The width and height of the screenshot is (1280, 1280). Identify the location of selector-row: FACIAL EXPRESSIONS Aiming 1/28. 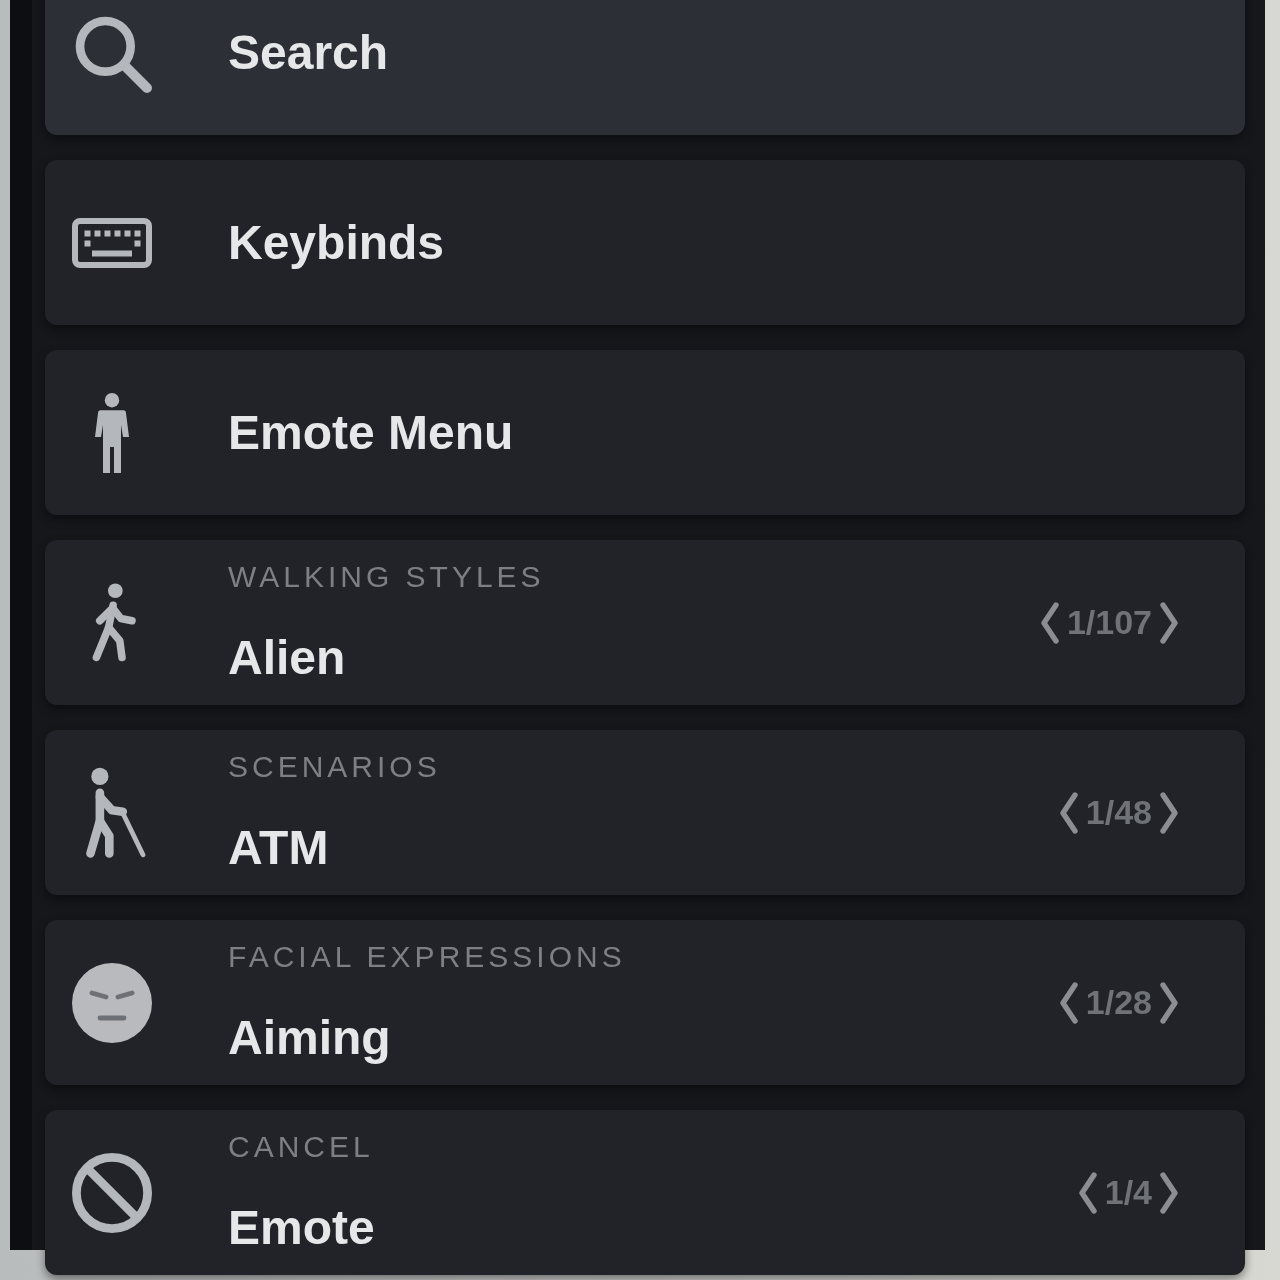
(645, 1002).